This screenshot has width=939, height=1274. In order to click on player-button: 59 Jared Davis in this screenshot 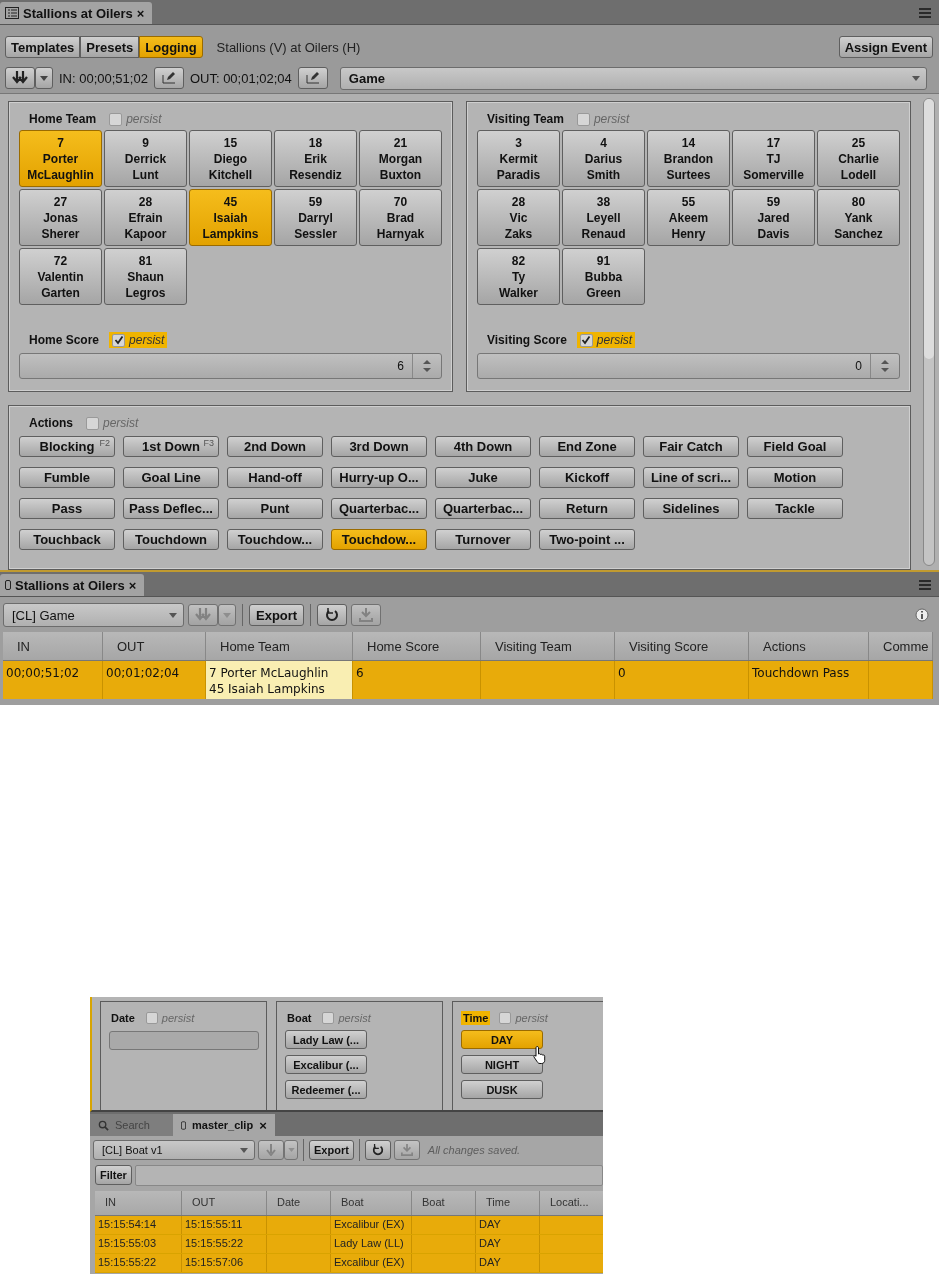, I will do `click(773, 217)`.